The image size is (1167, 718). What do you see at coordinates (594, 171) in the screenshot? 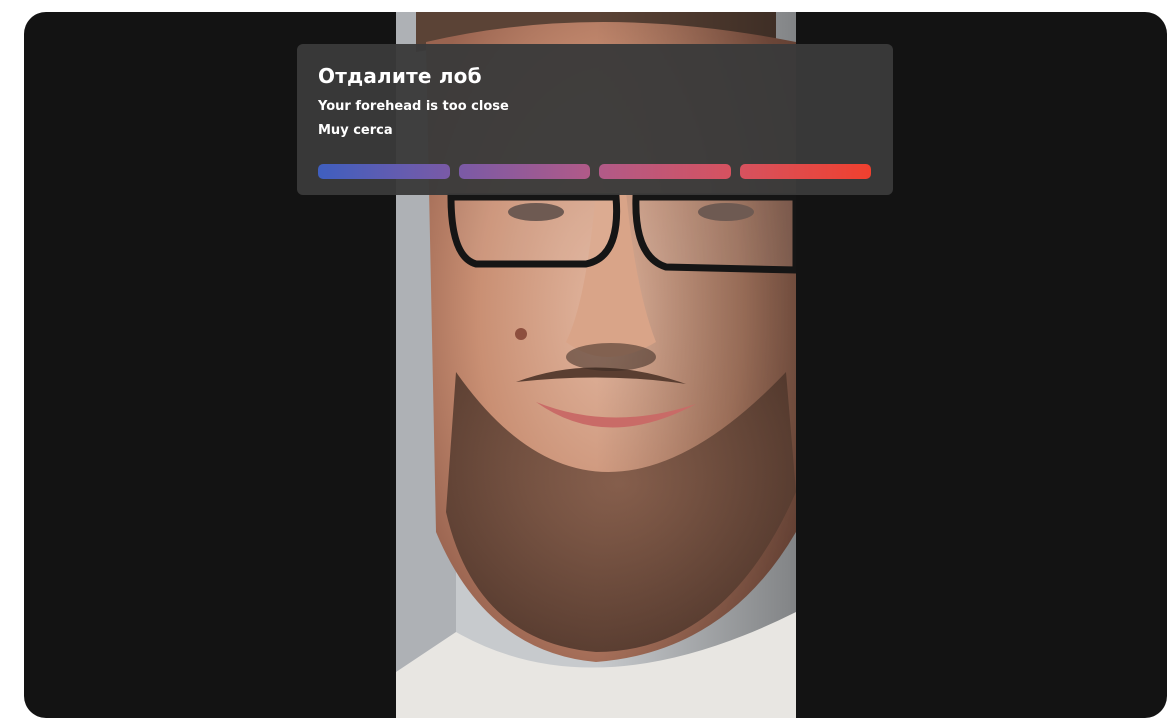
I see `distance-progress-bar` at bounding box center [594, 171].